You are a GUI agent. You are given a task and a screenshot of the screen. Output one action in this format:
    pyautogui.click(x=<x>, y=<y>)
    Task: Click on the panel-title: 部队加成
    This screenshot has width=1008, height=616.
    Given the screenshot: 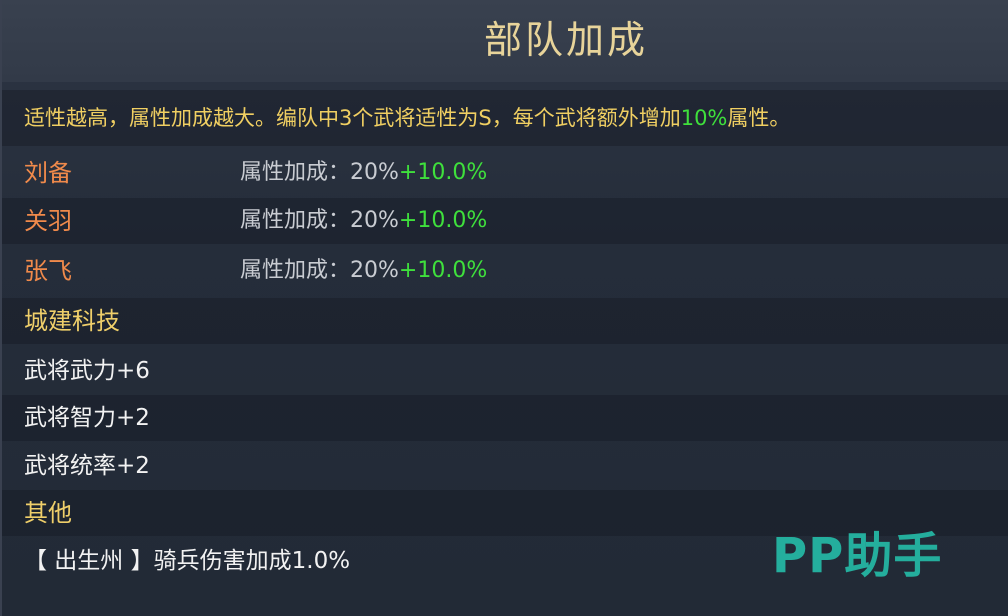 What is the action you would take?
    pyautogui.click(x=565, y=40)
    